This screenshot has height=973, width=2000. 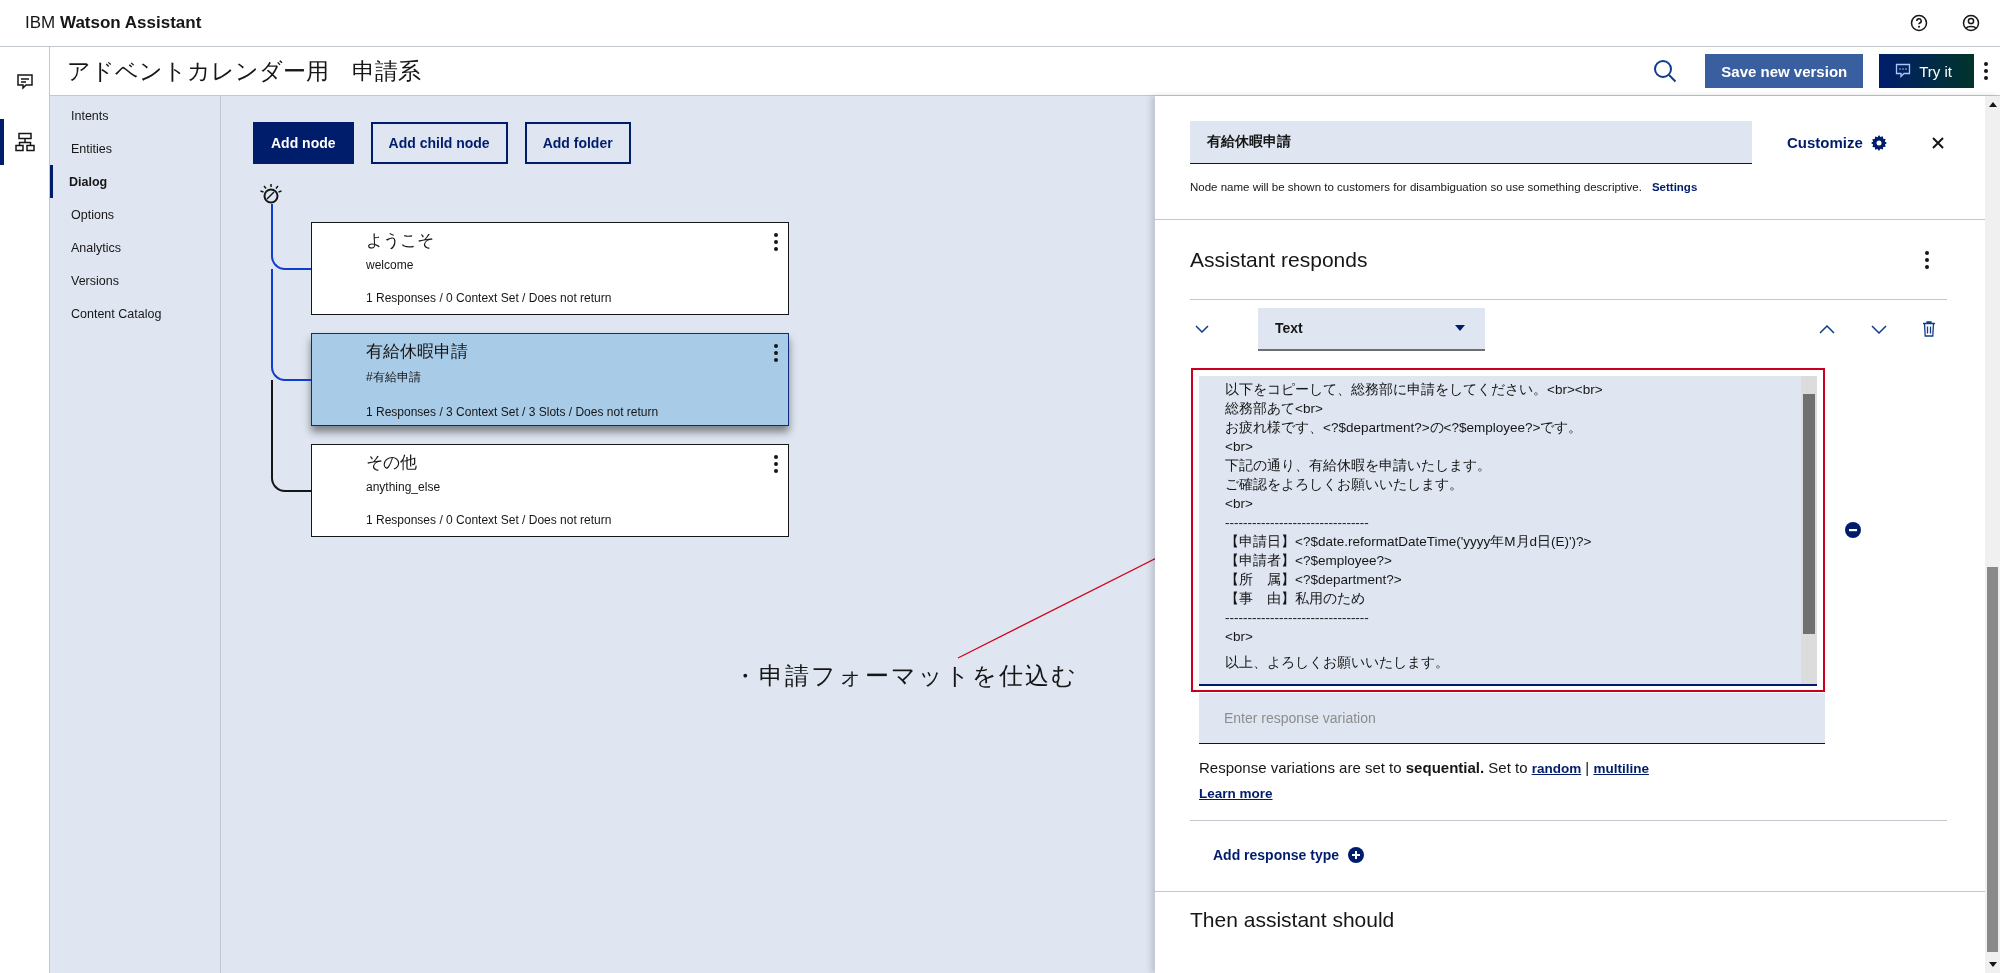 I want to click on response-variation-field: 以下をコピーして、総務部に申請をしてください。<br><br> 総務部あて<br> お疲れ様です、<?$department?>の<?$employee?>です。 <br> 下記の通り、有給休暇を申請いたします。 ご確認をよろしくお願いいたします。 <br> -------------------------------- 【申請日】<?$date.reformatDateTime('yyyy年M月d日(E)')?> 【申請者】<?$employee?> 【所 属】<?$department?> 【事 由】私用のため -------------------------------- <br> 以上、よろしくお願いいたします。, so click(x=1508, y=531).